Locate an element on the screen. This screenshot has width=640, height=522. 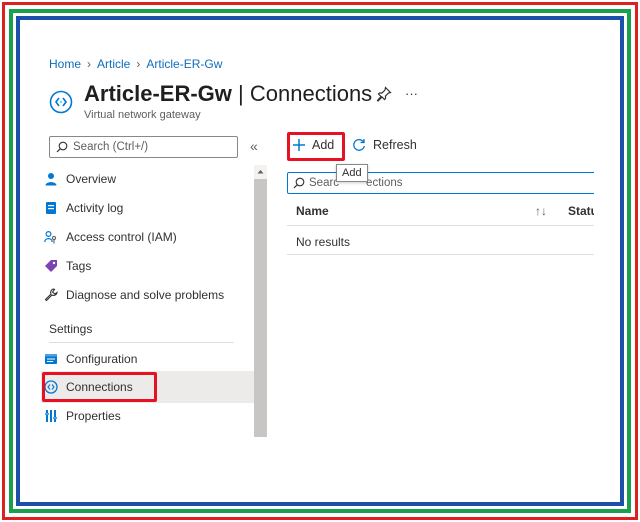
breadcrumb-article: Article is located at coordinates (113, 64).